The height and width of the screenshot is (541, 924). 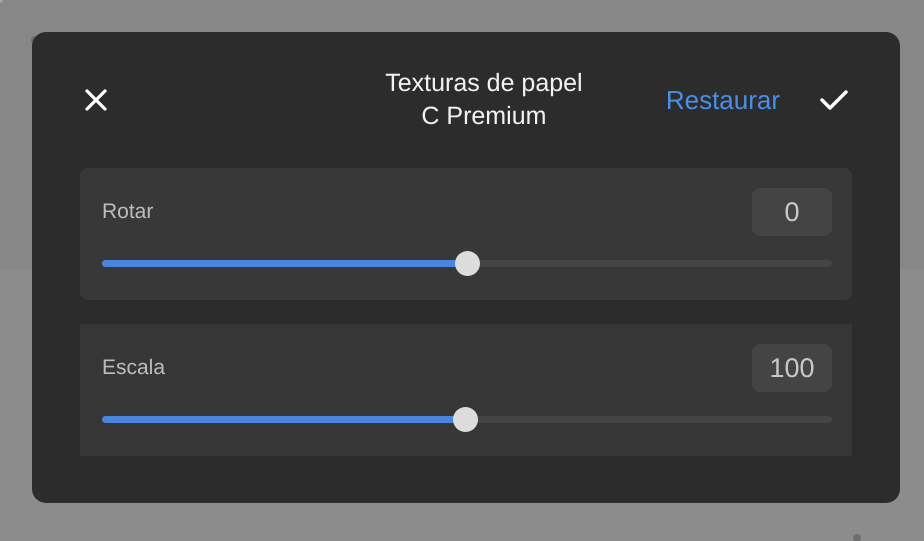 I want to click on value-field: 0, so click(x=792, y=212).